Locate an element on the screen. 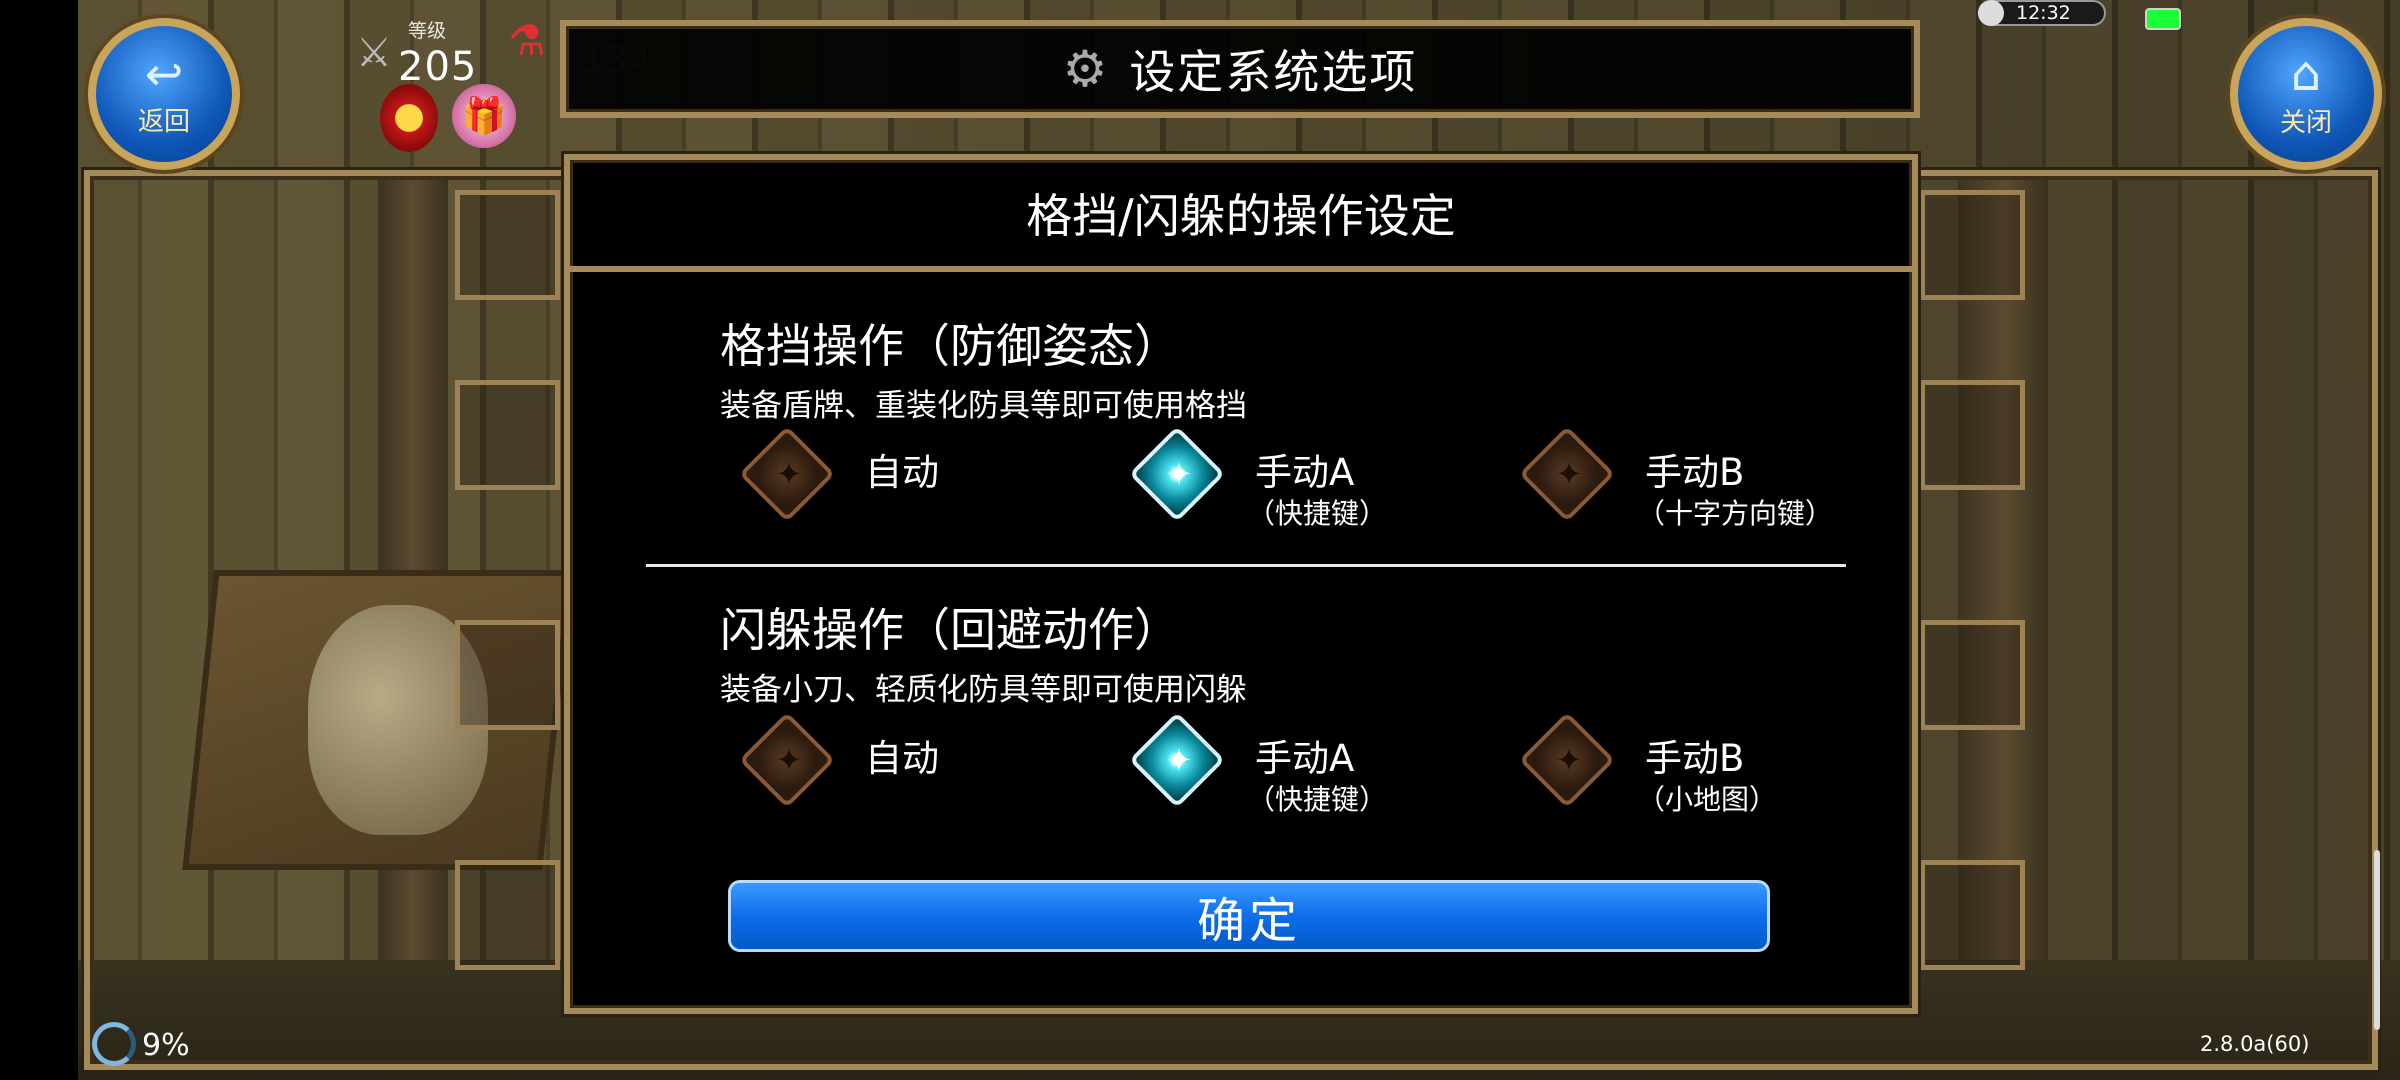 The width and height of the screenshot is (2400, 1080). block-option-manual-b: ✦ 手动B （十字方向键） is located at coordinates (1701, 484).